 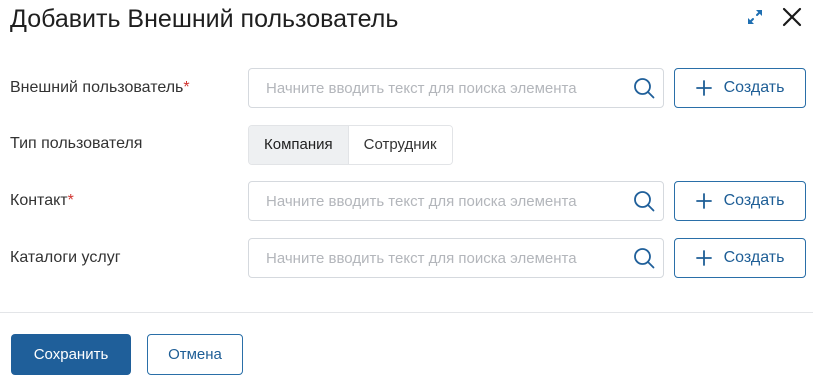 What do you see at coordinates (406, 312) in the screenshot?
I see `footer-divider` at bounding box center [406, 312].